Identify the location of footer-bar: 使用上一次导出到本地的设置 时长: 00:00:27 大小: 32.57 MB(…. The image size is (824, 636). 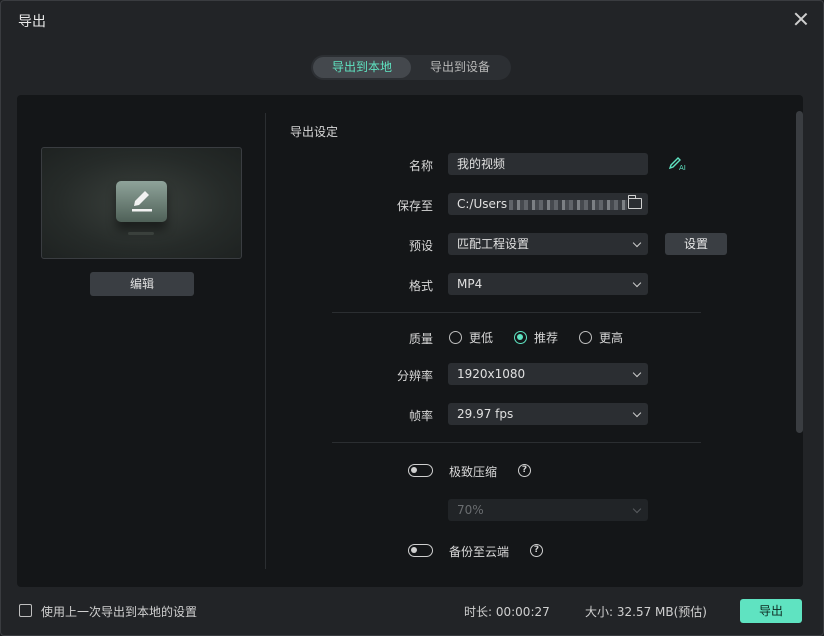
(412, 611).